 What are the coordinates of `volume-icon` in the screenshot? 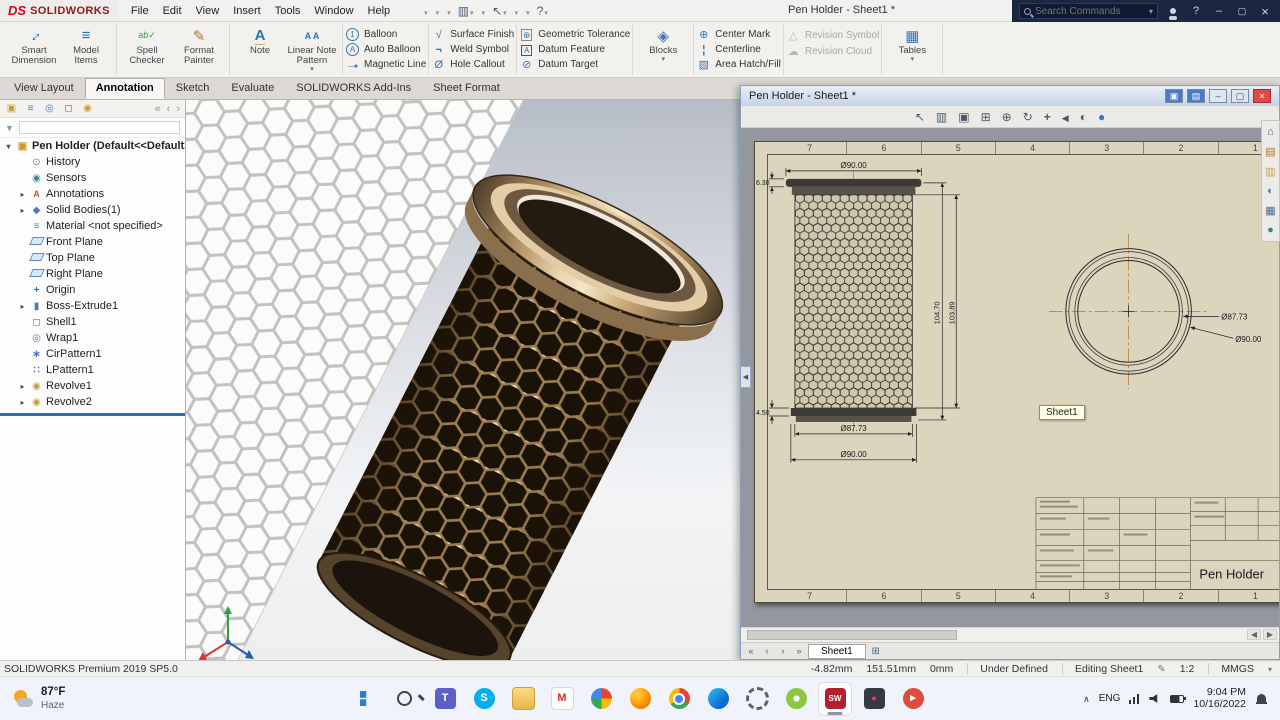 It's located at (1153, 698).